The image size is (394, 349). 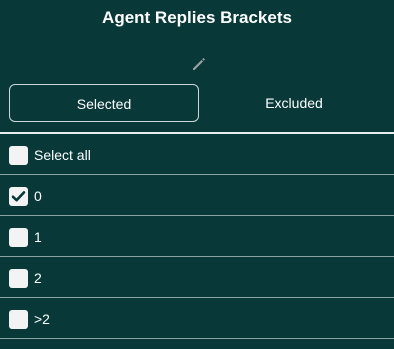 What do you see at coordinates (197, 154) in the screenshot?
I see `select-all-row: Select all` at bounding box center [197, 154].